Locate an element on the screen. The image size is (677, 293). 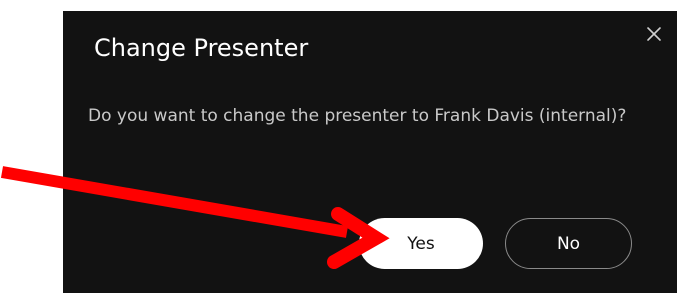
dialog-title: Change Presenter is located at coordinates (201, 48).